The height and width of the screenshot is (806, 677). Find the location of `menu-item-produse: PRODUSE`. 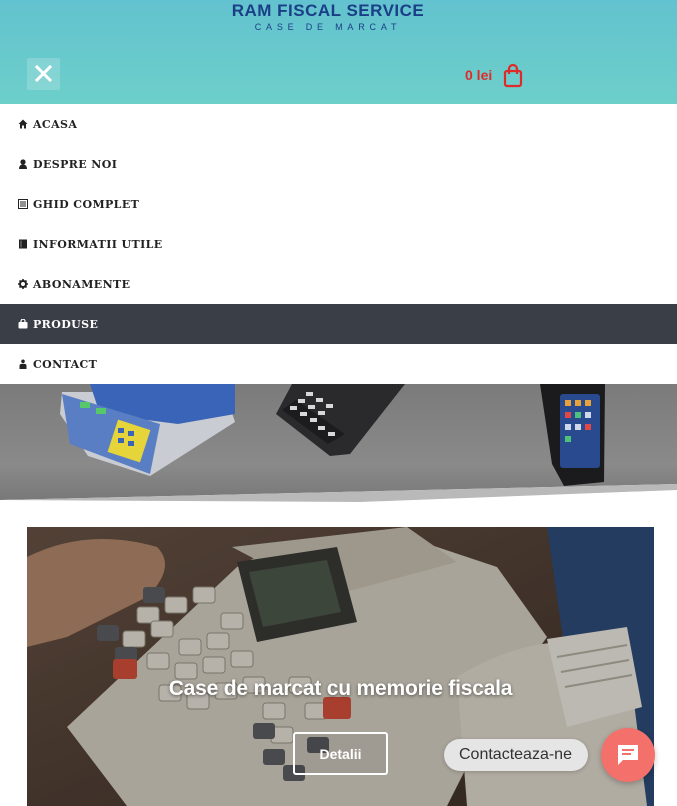

menu-item-produse: PRODUSE is located at coordinates (338, 324).